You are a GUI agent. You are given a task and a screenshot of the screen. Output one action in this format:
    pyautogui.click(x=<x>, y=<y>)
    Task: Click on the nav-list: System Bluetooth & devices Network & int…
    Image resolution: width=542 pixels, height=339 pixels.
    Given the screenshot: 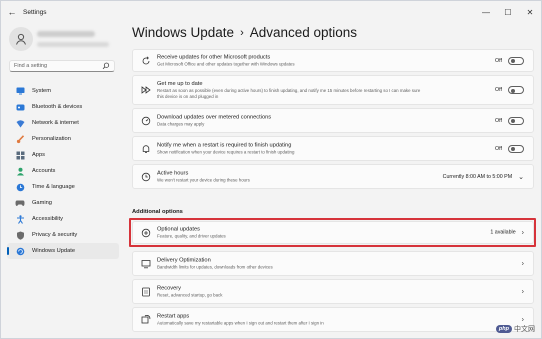 What is the action you would take?
    pyautogui.click(x=63, y=171)
    